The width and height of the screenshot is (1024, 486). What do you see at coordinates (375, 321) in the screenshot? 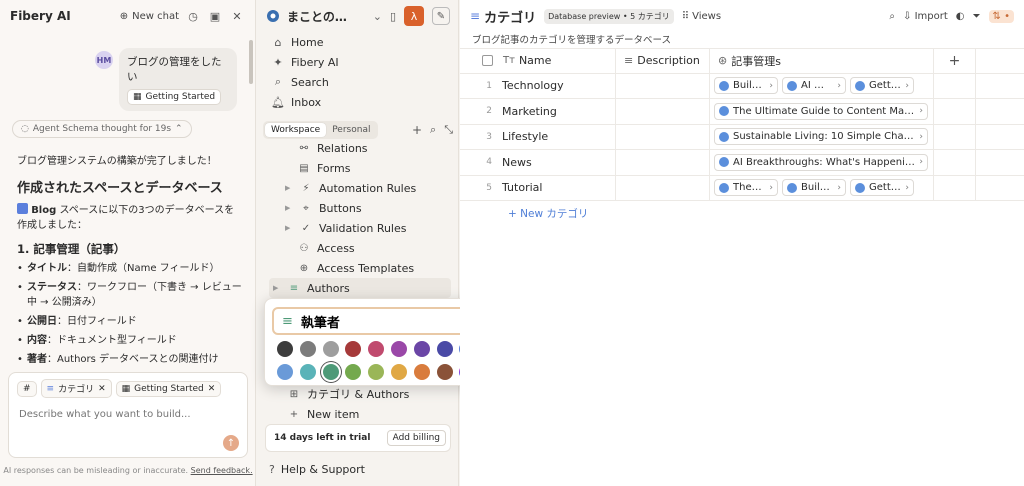
I see `database-name-input` at bounding box center [375, 321].